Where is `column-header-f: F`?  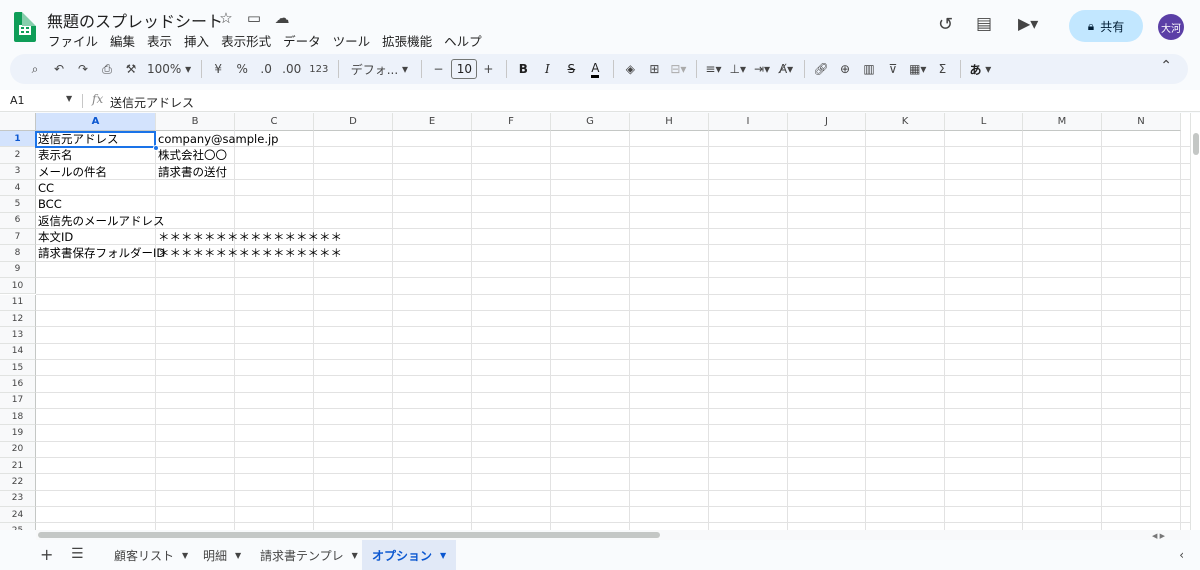 column-header-f: F is located at coordinates (511, 122).